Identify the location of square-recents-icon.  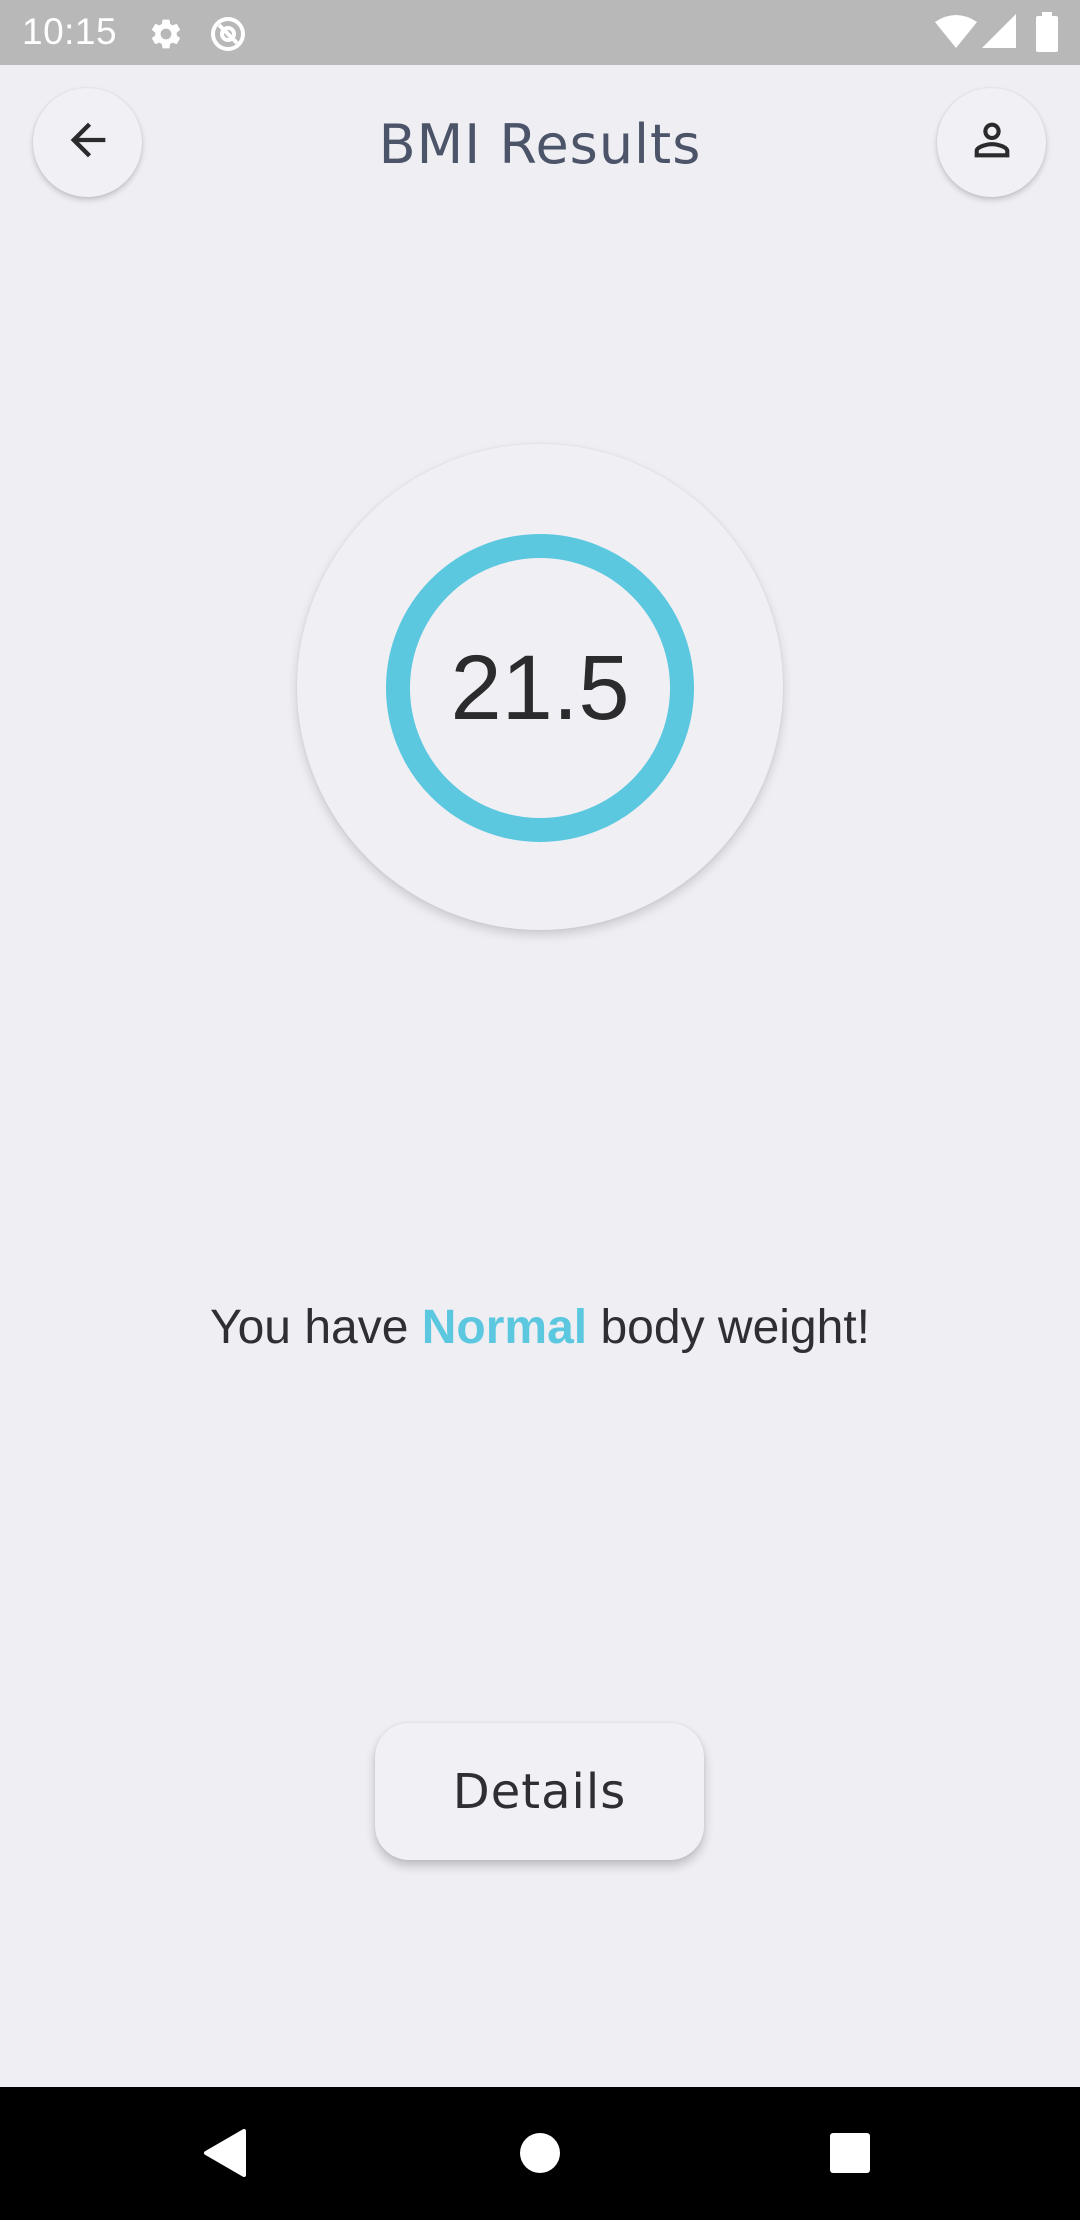
(850, 2155).